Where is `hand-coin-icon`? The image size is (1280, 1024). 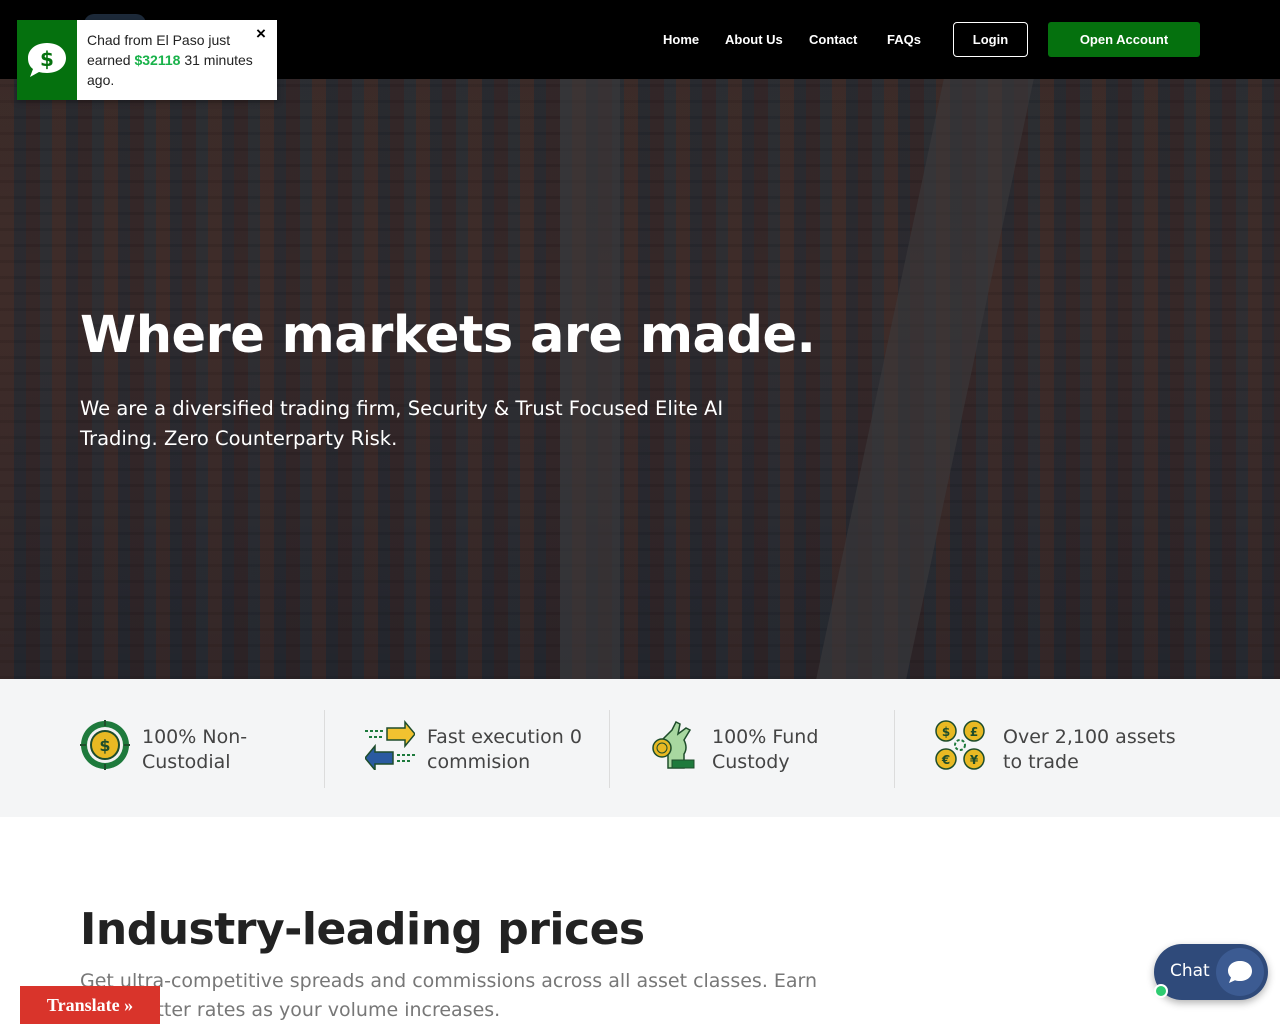
hand-coin-icon is located at coordinates (673, 744).